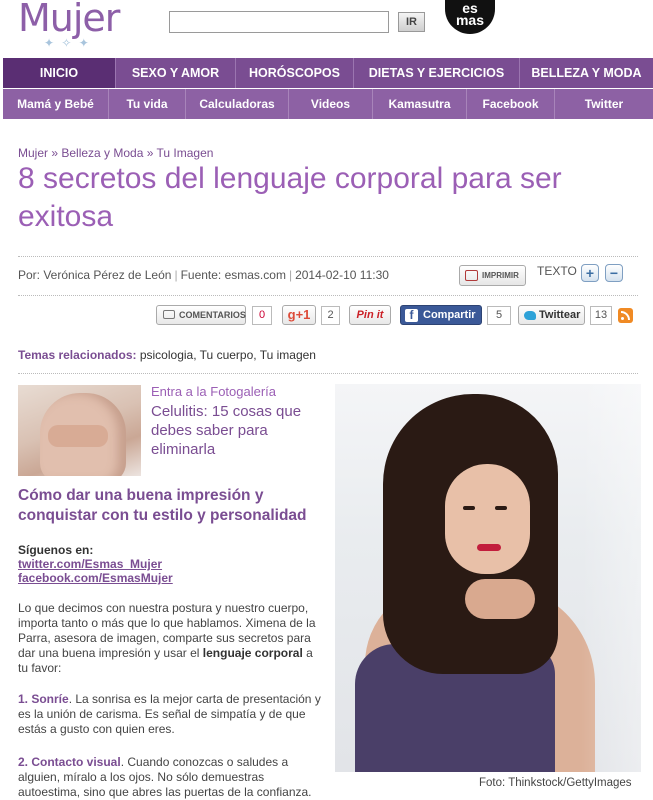 The image size is (653, 800). I want to click on related-topics-label: Temas relacionados:, so click(77, 355).